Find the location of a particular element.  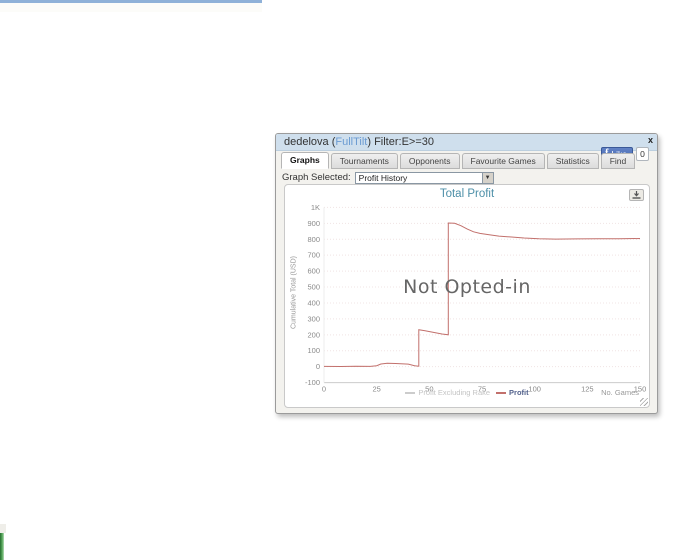

tab-opponents: Opponents is located at coordinates (429, 161).